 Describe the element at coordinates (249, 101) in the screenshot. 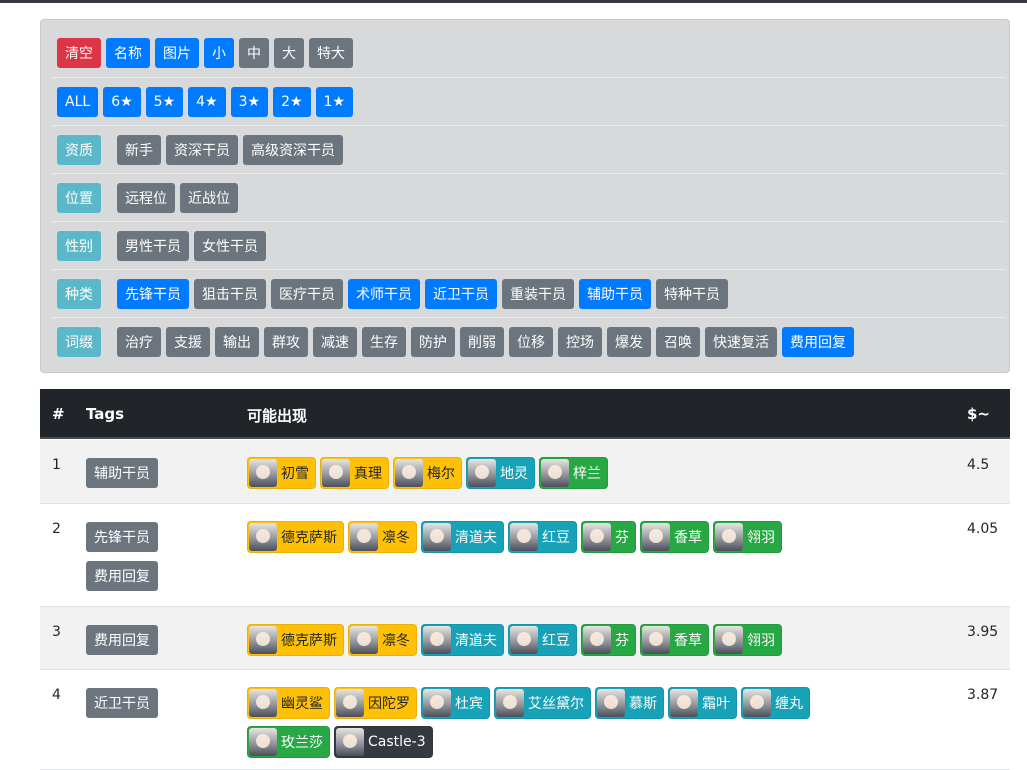

I see `star-3-button: 3★` at that location.